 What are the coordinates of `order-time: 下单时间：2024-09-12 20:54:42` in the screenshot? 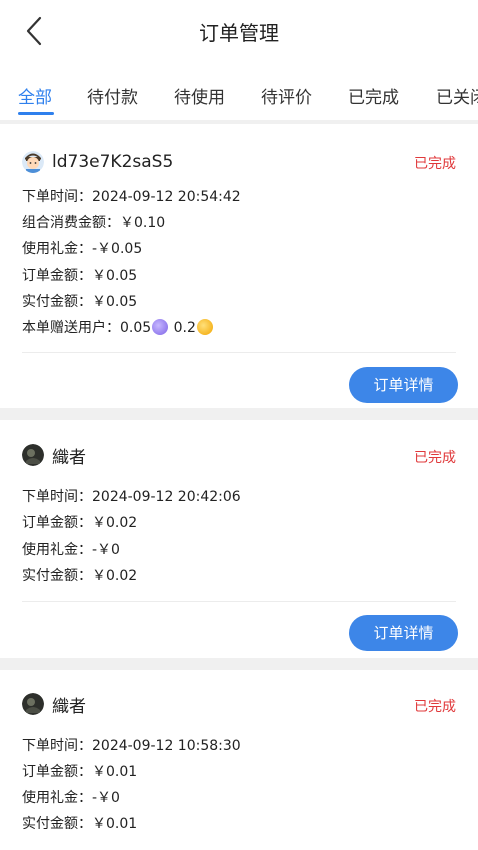 It's located at (131, 197).